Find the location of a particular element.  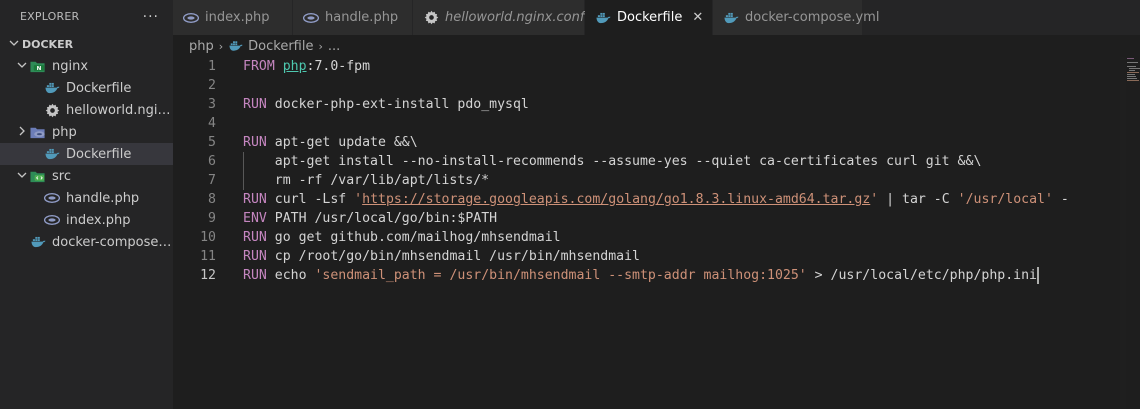

code-token: echo is located at coordinates (290, 275).